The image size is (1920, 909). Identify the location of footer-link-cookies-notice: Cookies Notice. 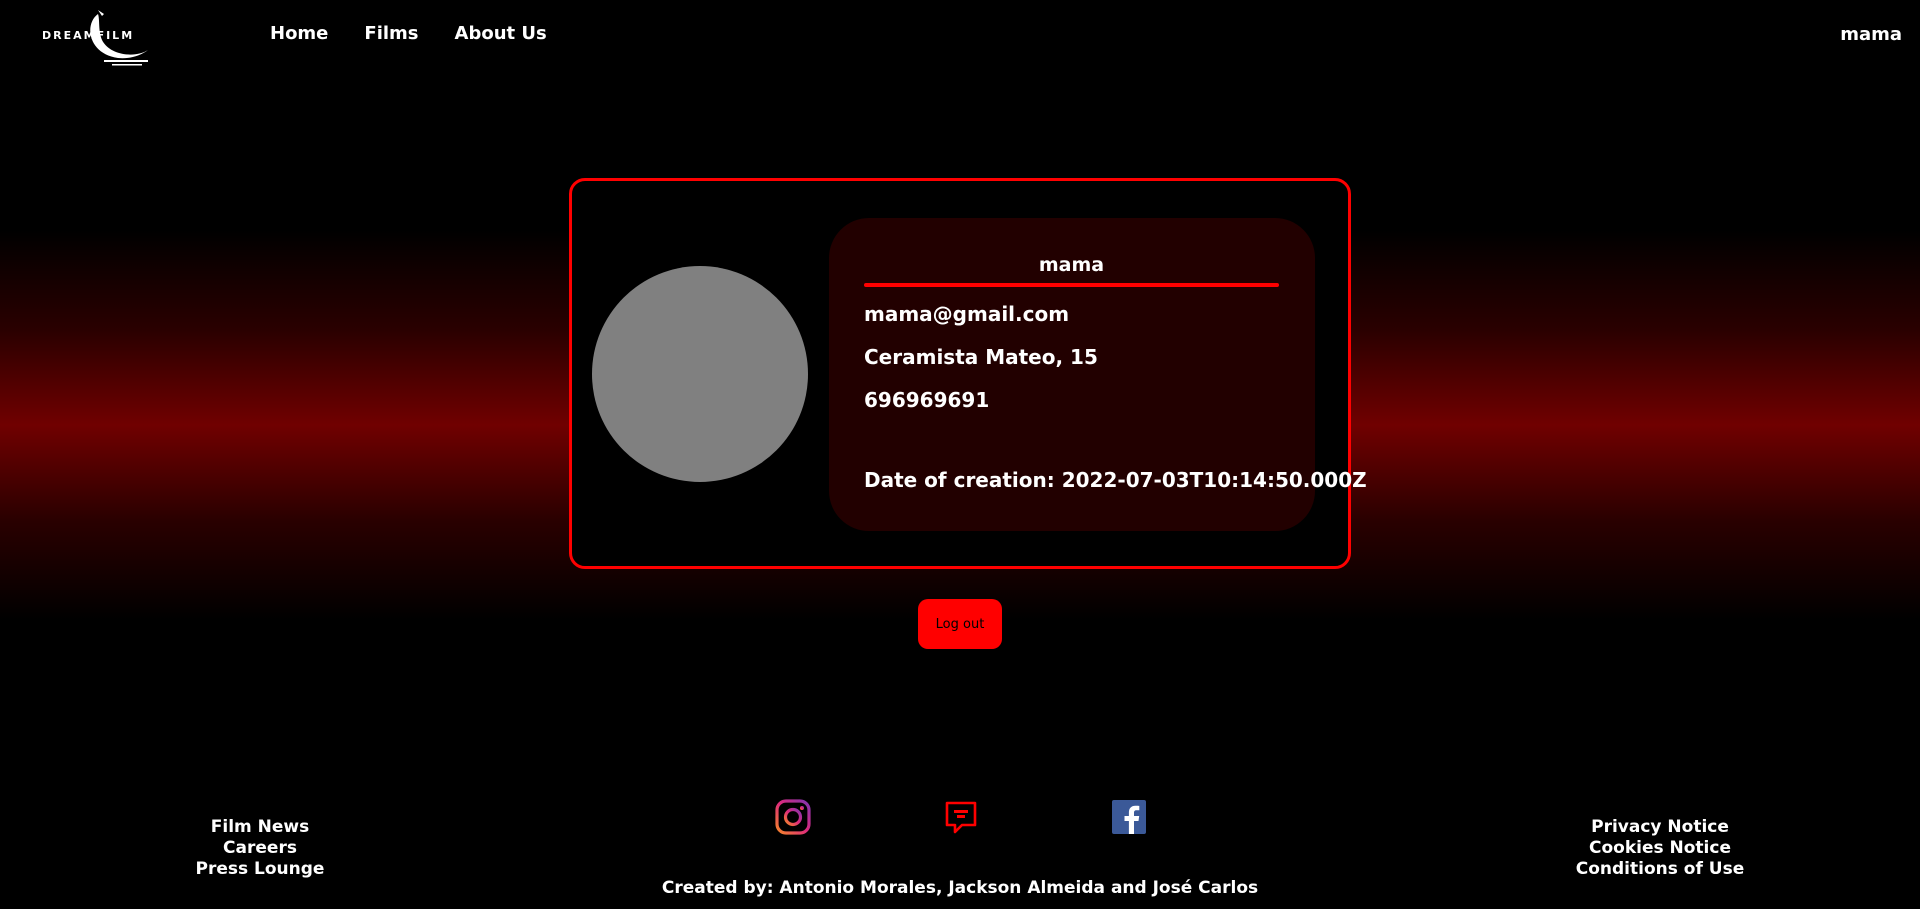
(1660, 848).